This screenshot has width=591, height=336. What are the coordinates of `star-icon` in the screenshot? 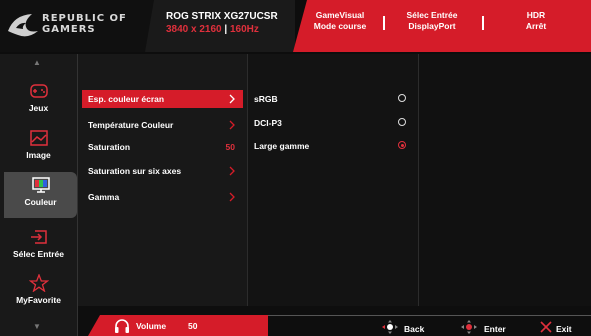 It's located at (38, 283).